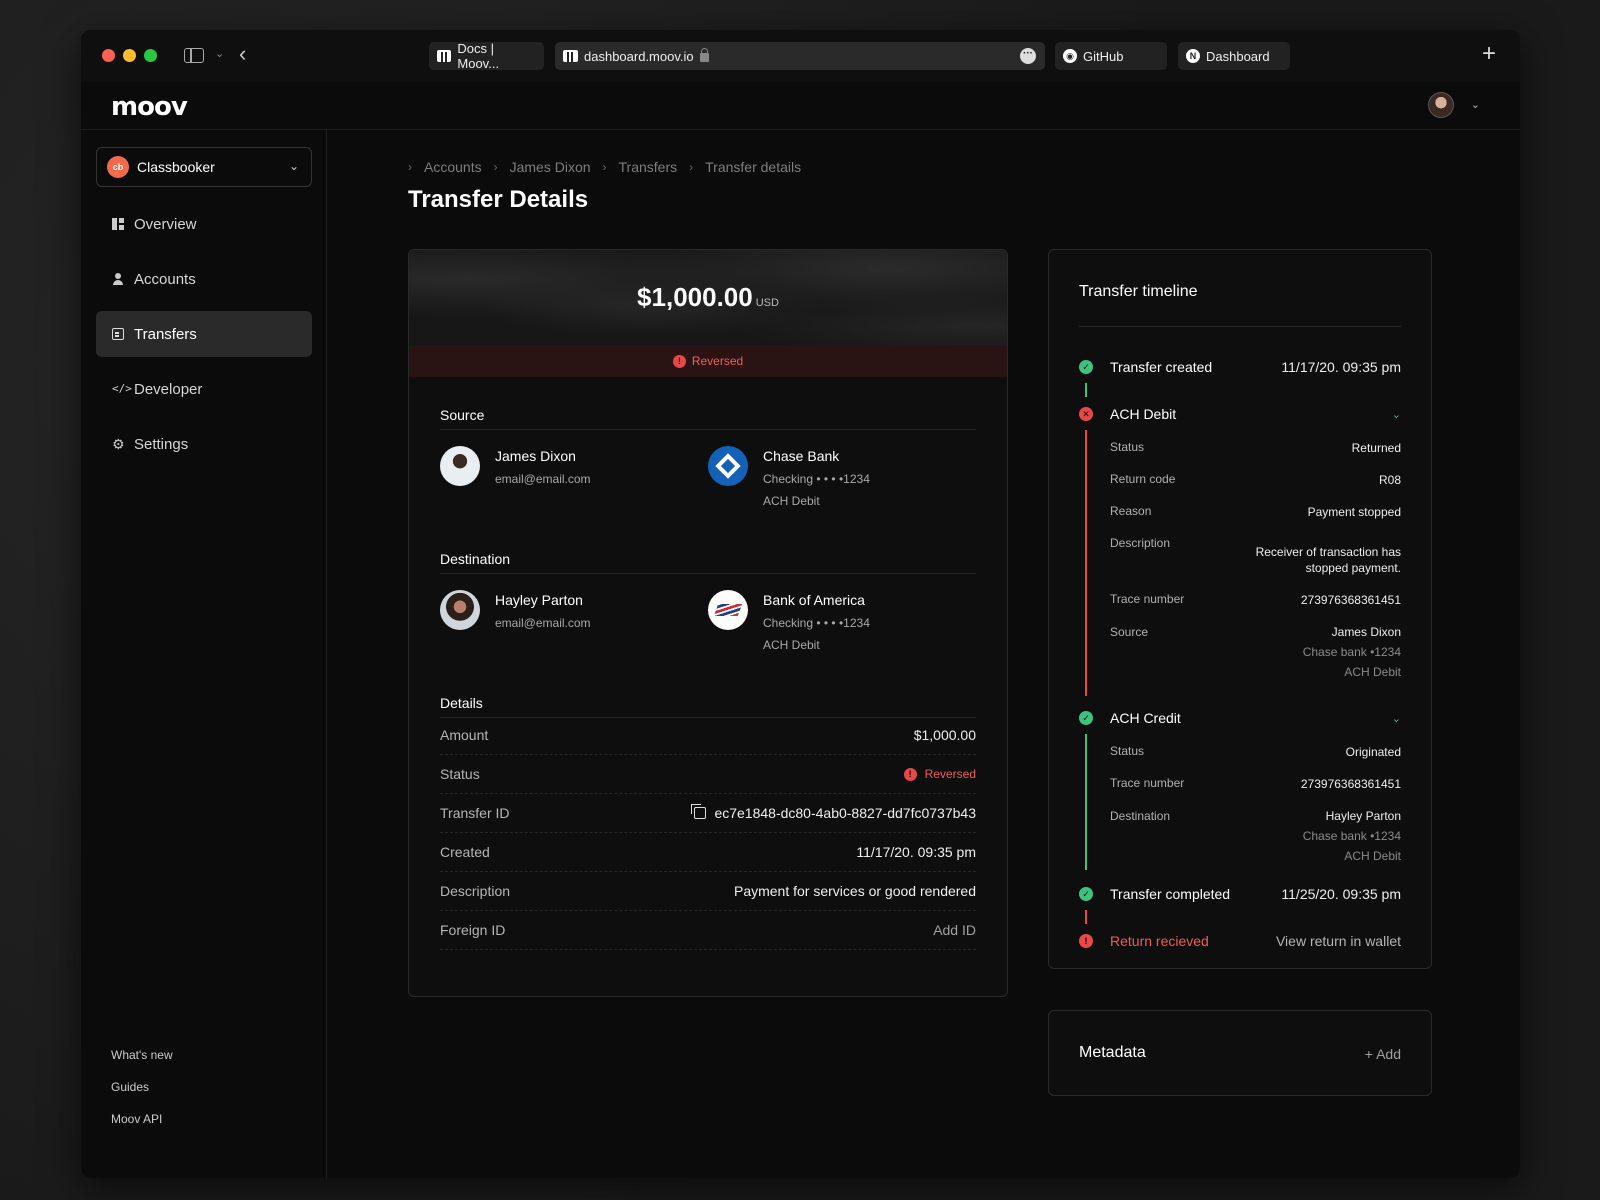  What do you see at coordinates (118, 444) in the screenshot?
I see `gear-icon: ⚙` at bounding box center [118, 444].